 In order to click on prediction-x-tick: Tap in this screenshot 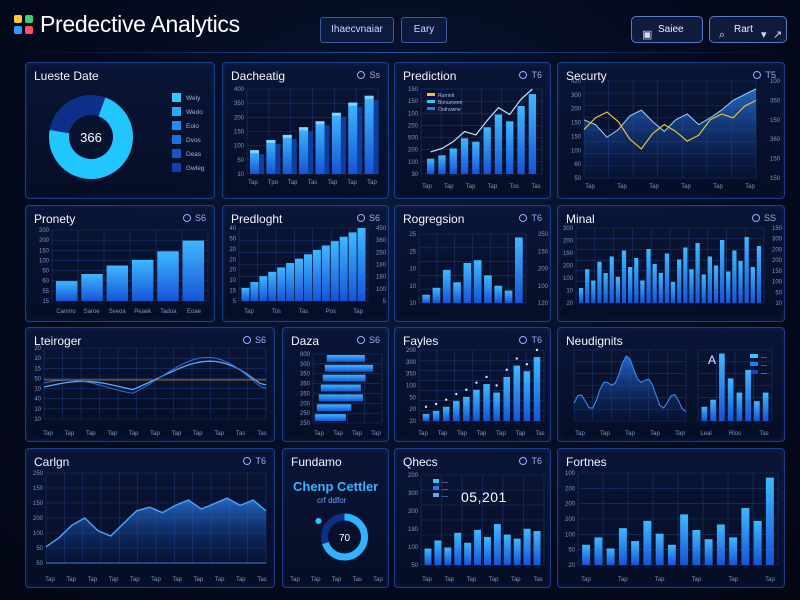, I will do `click(471, 187)`.